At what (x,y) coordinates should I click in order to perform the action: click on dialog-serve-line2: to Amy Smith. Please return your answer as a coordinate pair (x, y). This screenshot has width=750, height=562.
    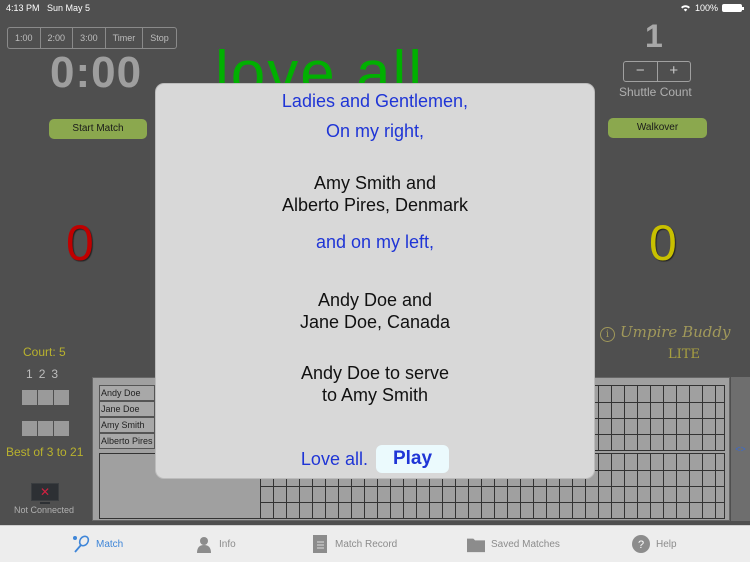
    Looking at the image, I should click on (375, 395).